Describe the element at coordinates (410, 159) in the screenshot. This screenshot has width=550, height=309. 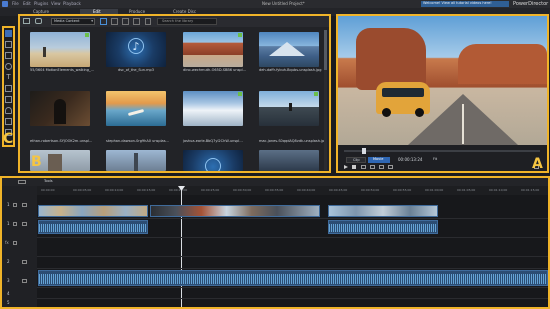
I see `timecode-display: 00:00:13:24` at that location.